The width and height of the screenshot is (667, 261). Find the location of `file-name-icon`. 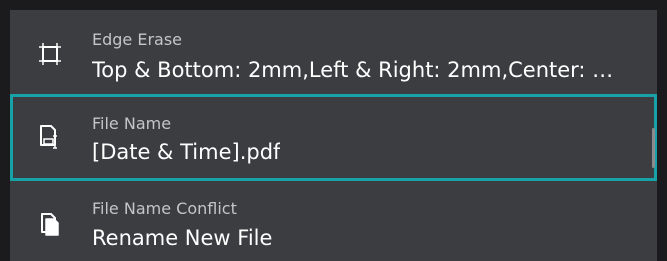

file-name-icon is located at coordinates (50, 137).